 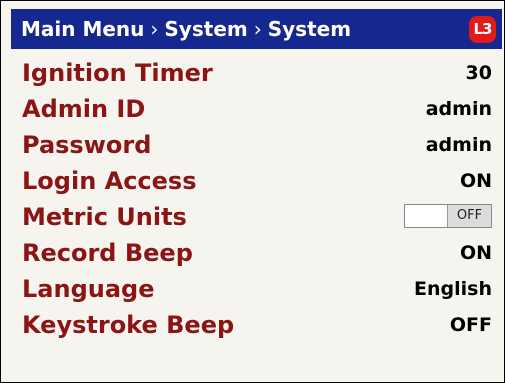 What do you see at coordinates (109, 181) in the screenshot?
I see `setting-label: Login Access` at bounding box center [109, 181].